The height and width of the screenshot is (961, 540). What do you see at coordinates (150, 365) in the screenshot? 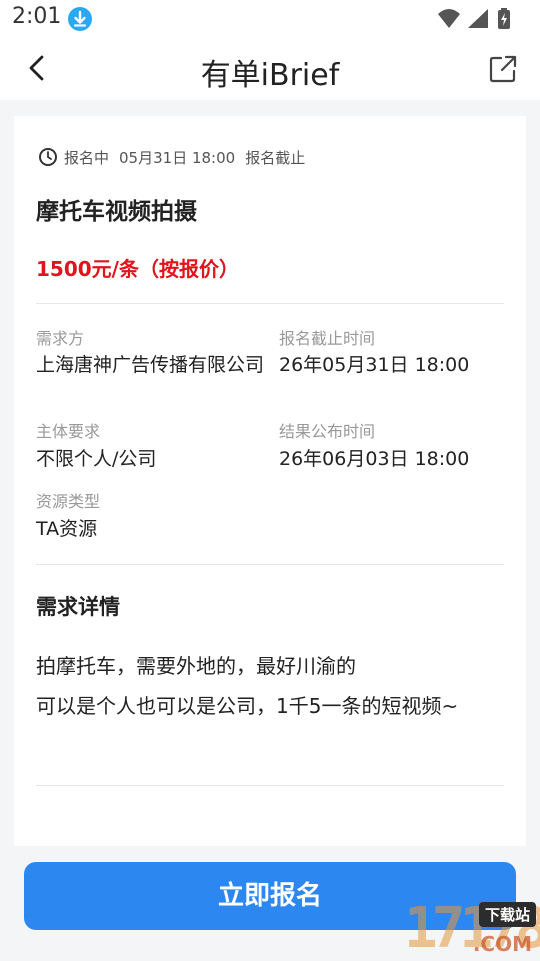
I see `demander-value: 上海唐神广告传播有限公司` at bounding box center [150, 365].